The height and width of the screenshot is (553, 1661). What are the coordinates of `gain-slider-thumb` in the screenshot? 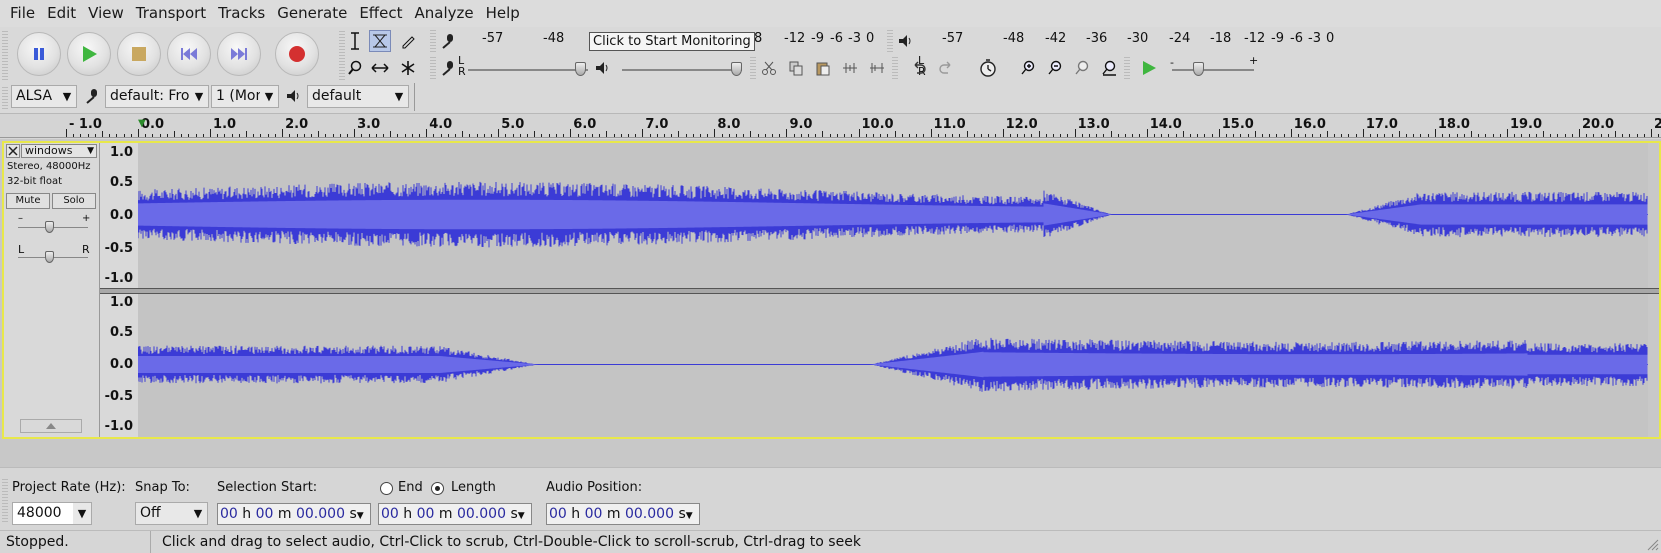 It's located at (49, 227).